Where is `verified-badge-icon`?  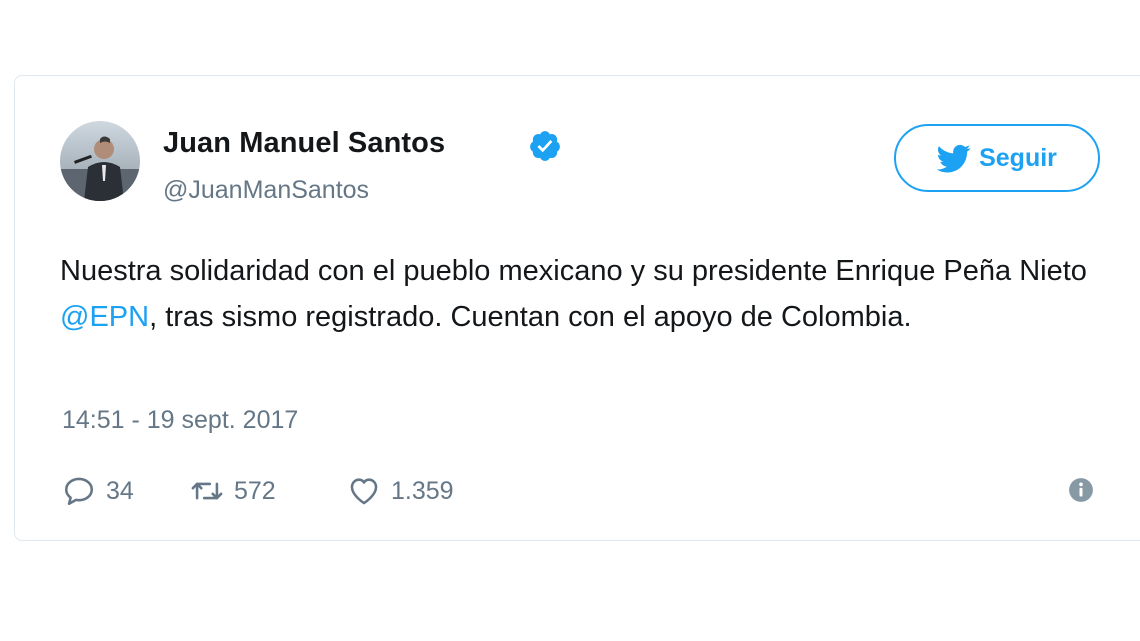 verified-badge-icon is located at coordinates (545, 146).